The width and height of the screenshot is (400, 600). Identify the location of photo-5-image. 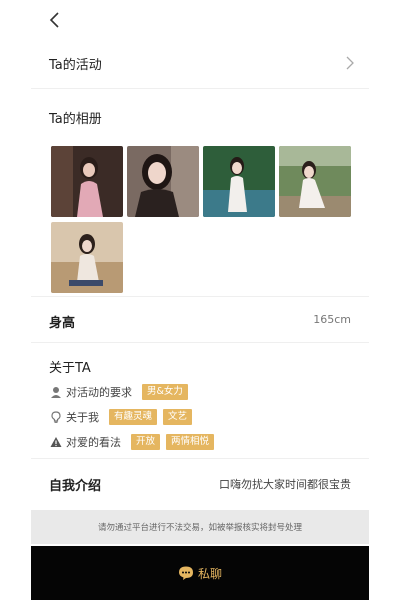
(87, 257).